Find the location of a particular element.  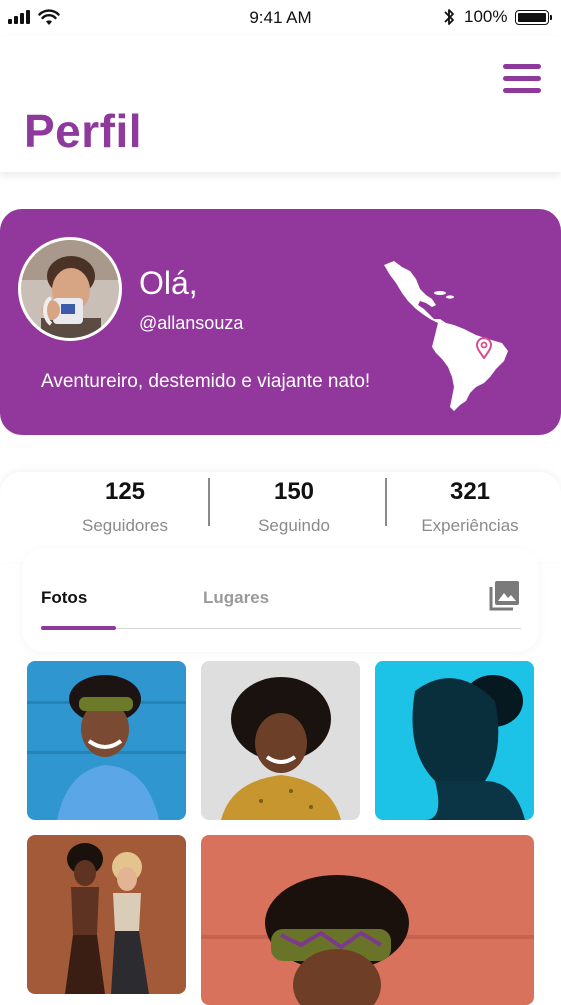

woman-blue-light-portrait is located at coordinates (454, 740).